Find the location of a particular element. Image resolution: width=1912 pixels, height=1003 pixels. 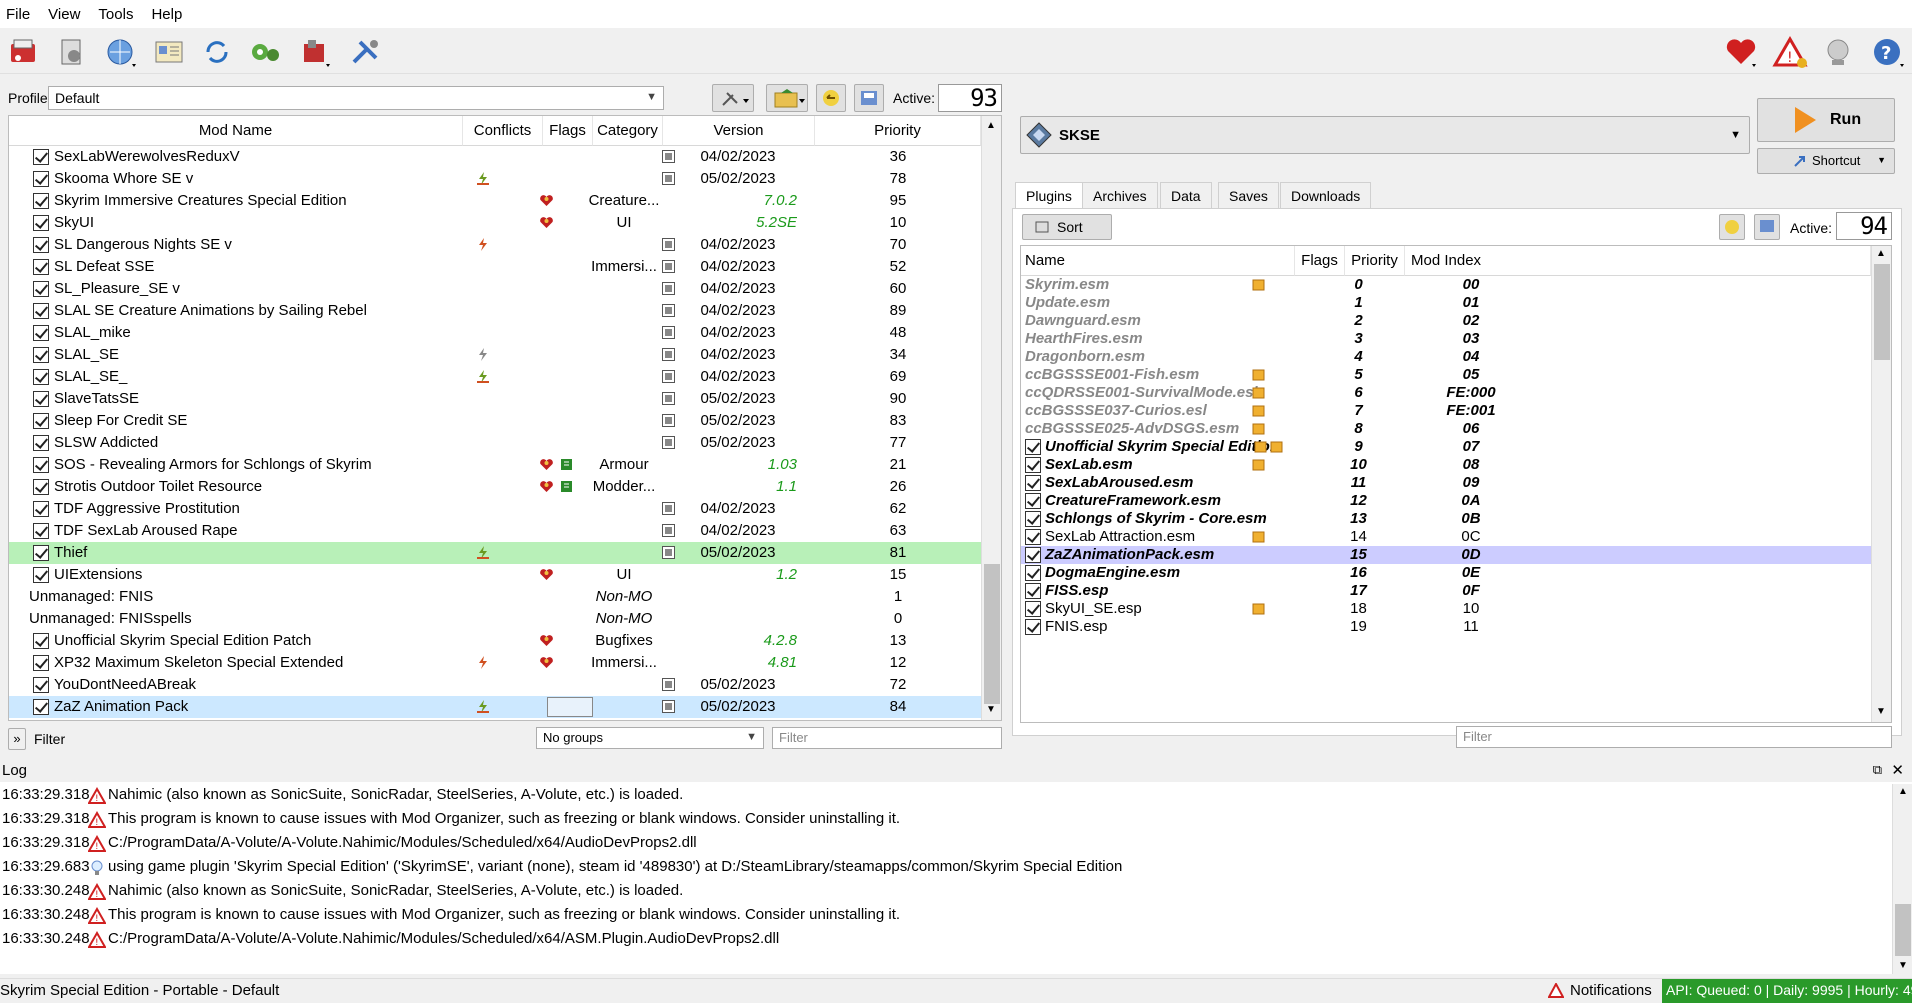

mod-row: UIExtensions UI 1.2 15 is located at coordinates (495, 575).